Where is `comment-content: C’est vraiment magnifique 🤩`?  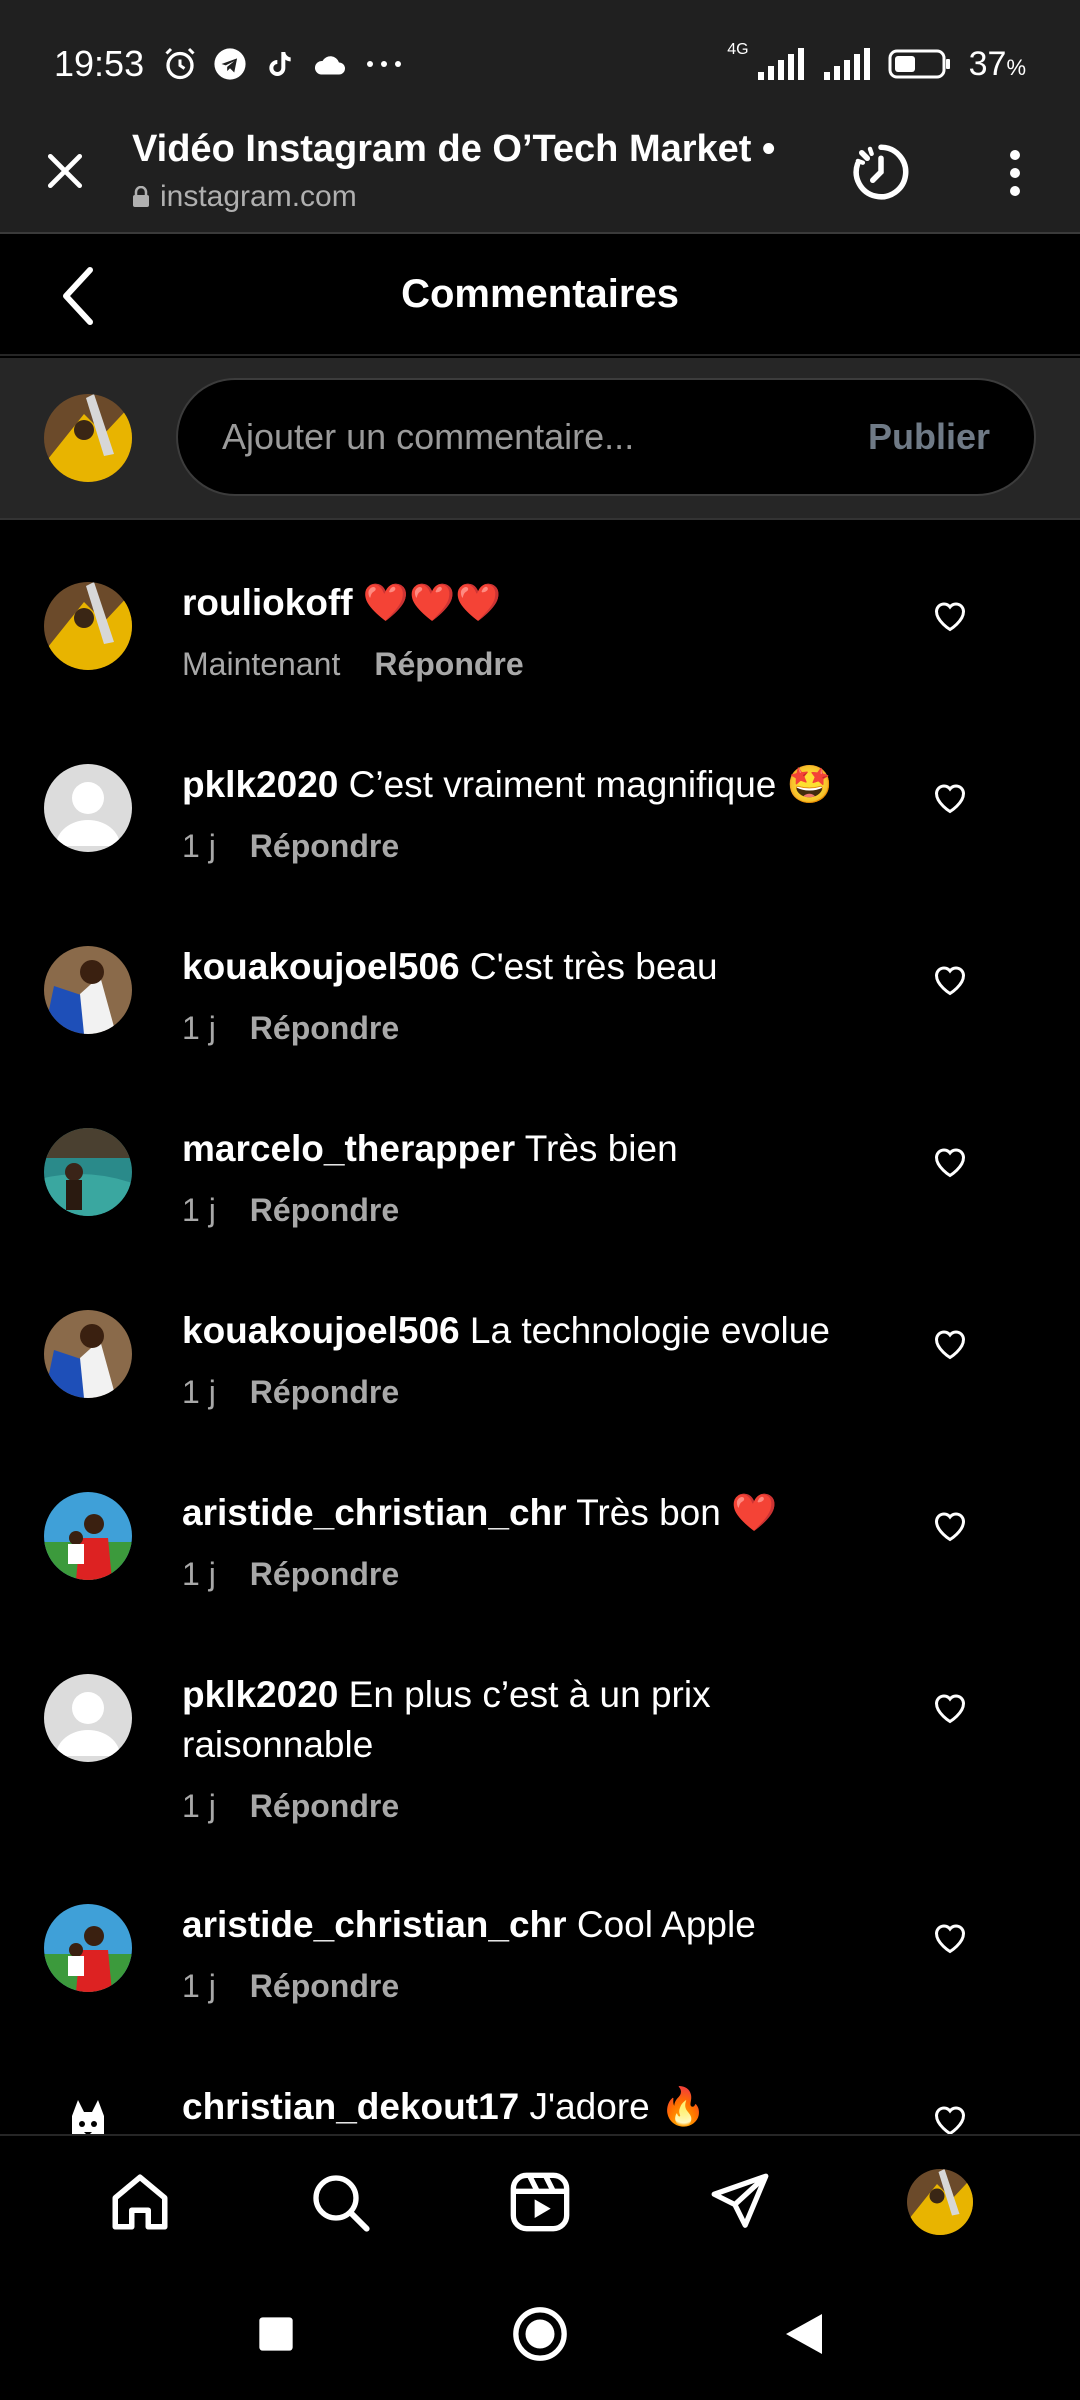
comment-content: C’est vraiment magnifique 🤩 is located at coordinates (590, 784).